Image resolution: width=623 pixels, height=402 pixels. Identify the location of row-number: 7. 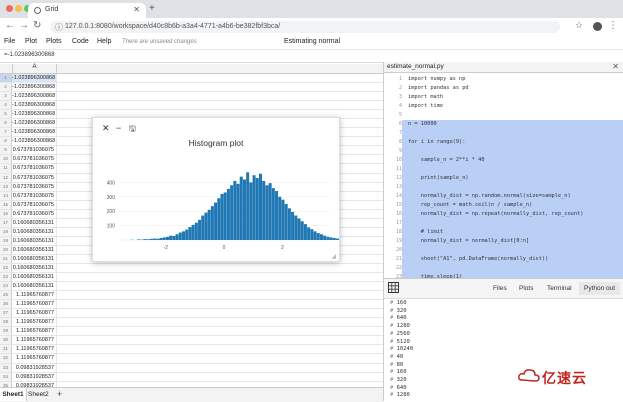
(6, 132).